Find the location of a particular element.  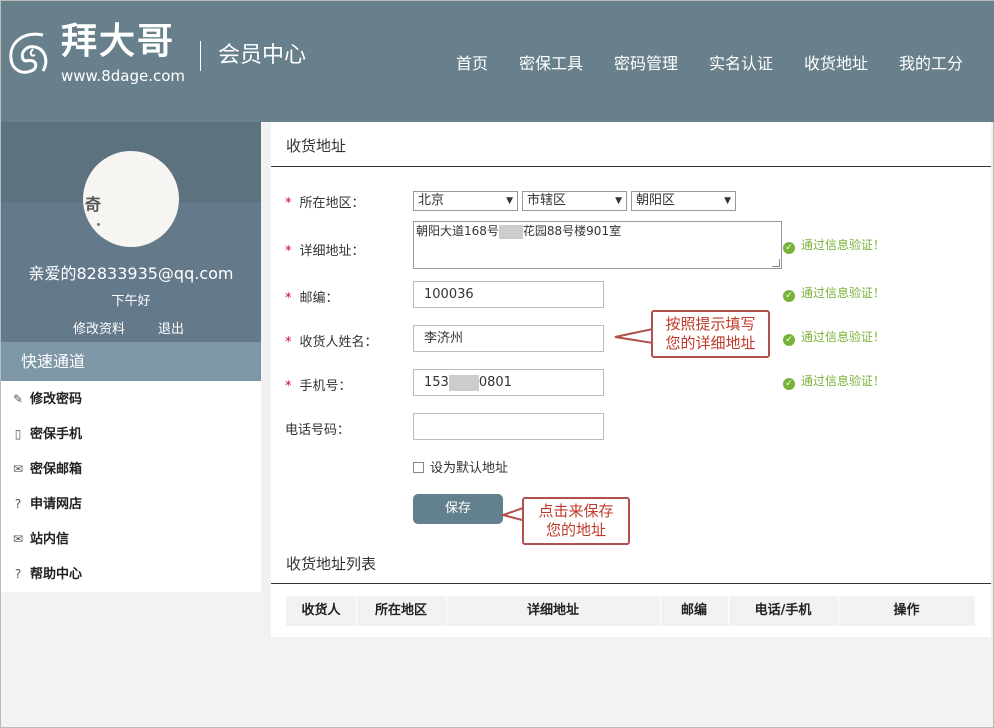

col-receiver: 收货人 is located at coordinates (321, 610).